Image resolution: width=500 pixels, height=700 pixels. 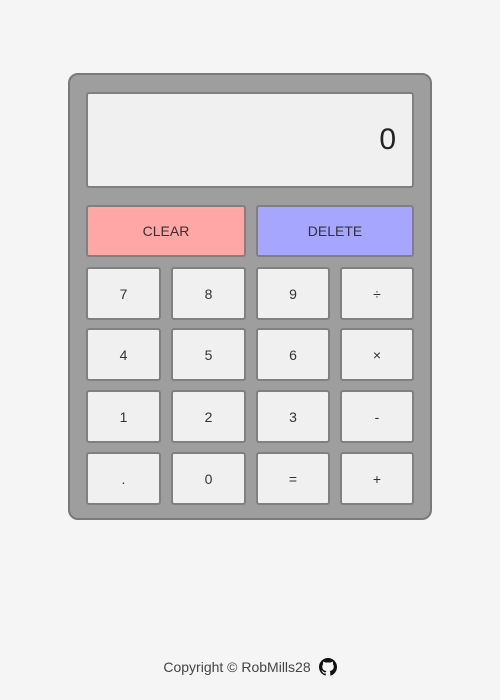 I want to click on digit-5-button: 5, so click(x=208, y=354).